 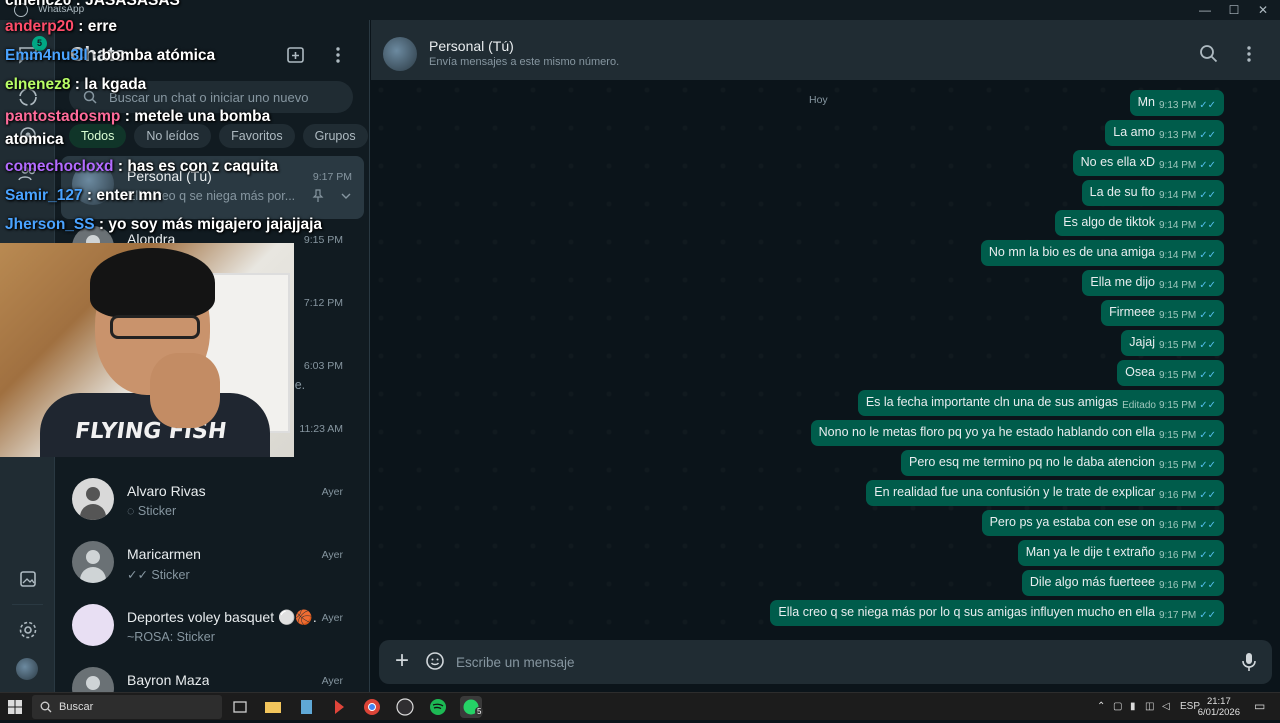 I want to click on message-bubble: Osea 9:15 PM ✓✓, so click(x=1170, y=373).